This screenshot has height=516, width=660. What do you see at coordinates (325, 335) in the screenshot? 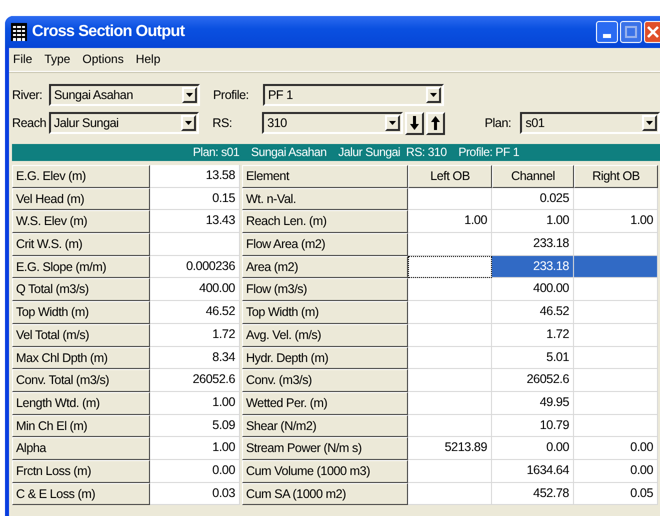
I see `row-label: Avg. Vel. (m/s)` at bounding box center [325, 335].